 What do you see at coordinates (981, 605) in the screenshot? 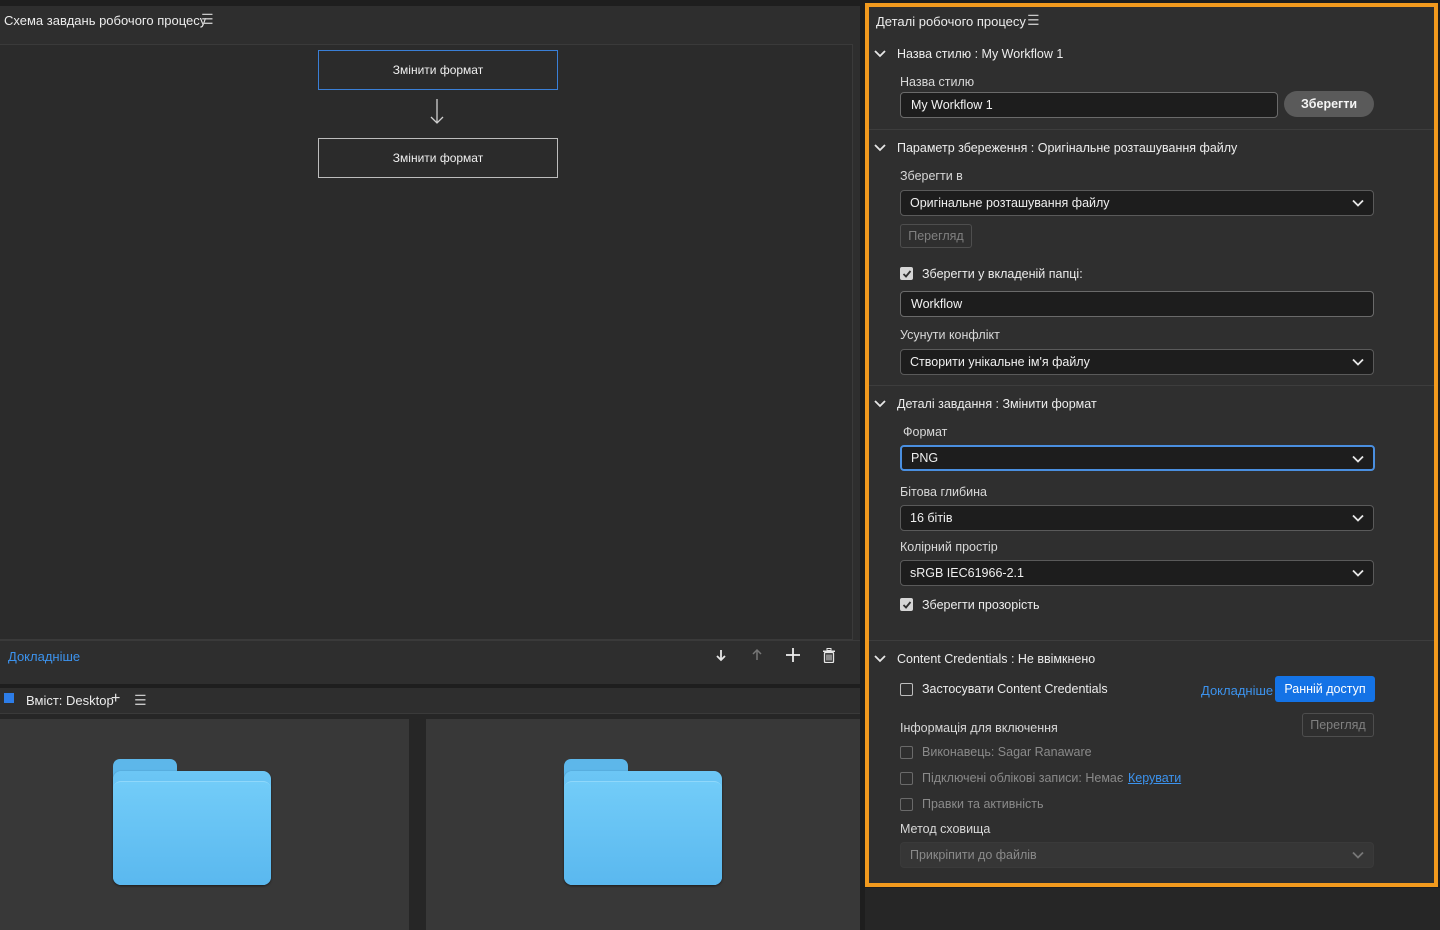
I see `preserve-transparency-label: Зберегти прозорість` at bounding box center [981, 605].